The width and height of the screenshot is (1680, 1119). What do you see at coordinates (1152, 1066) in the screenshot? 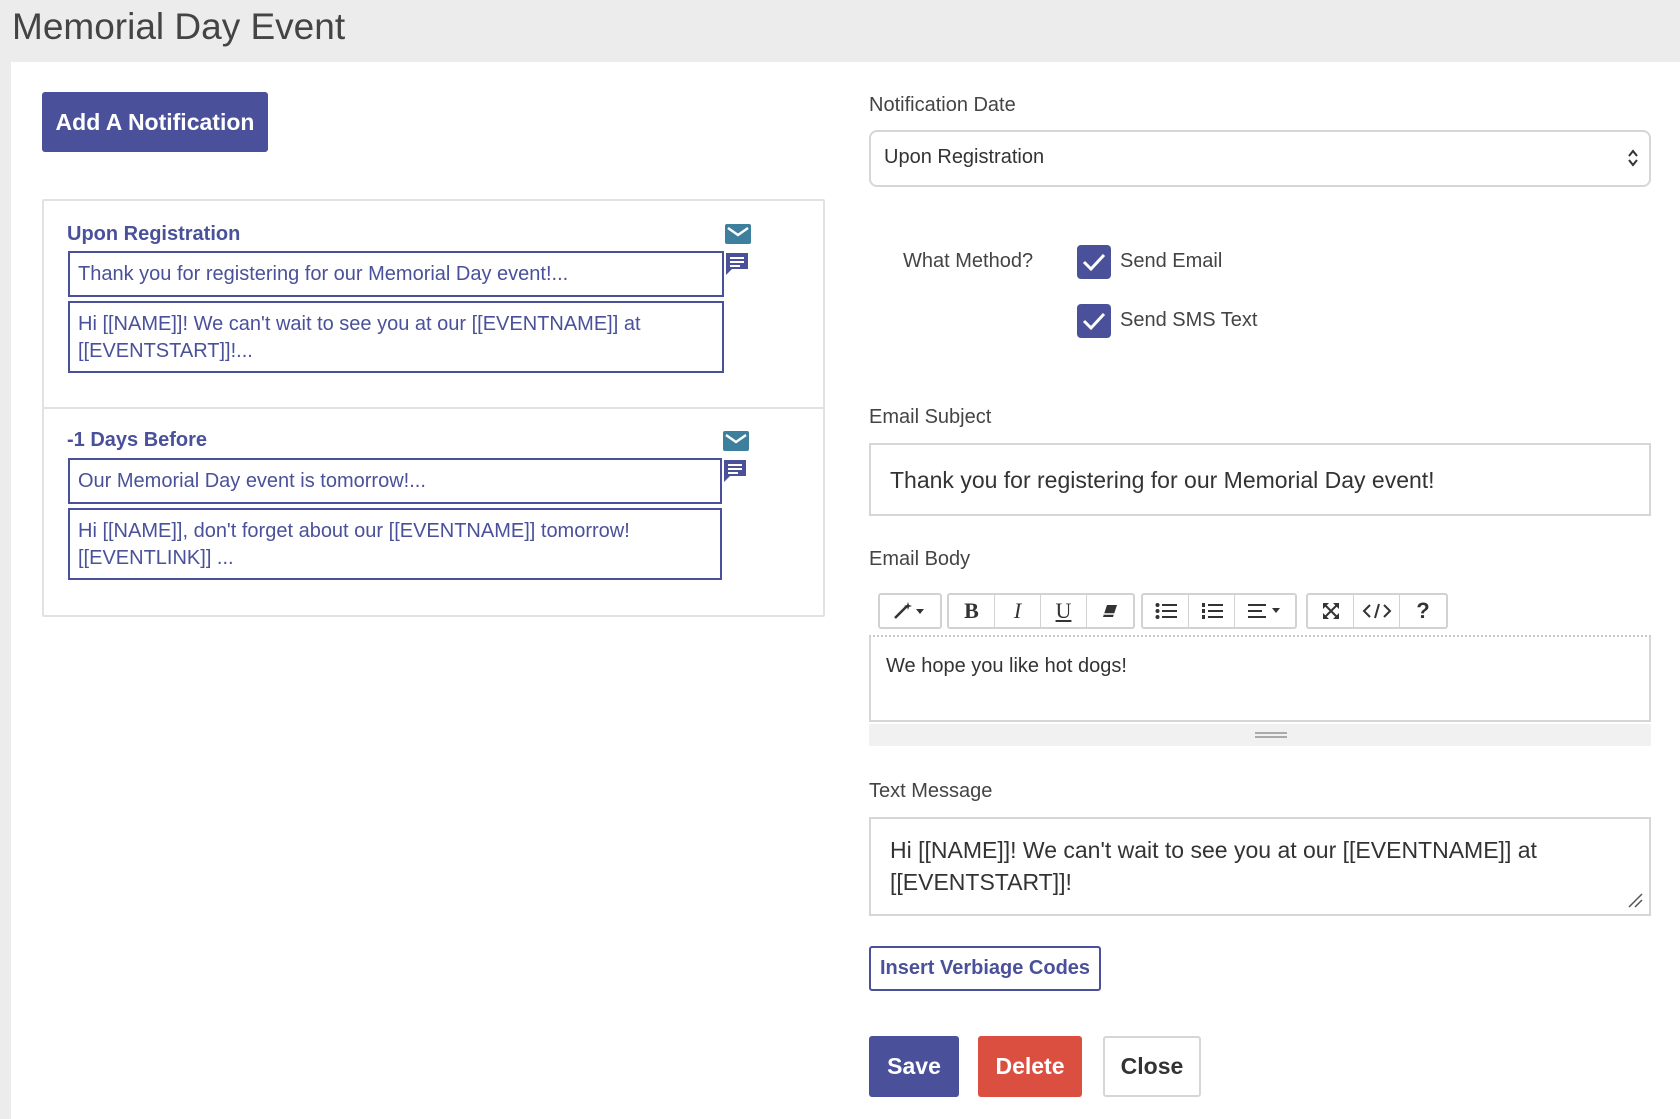
I see `close-button: Close` at bounding box center [1152, 1066].